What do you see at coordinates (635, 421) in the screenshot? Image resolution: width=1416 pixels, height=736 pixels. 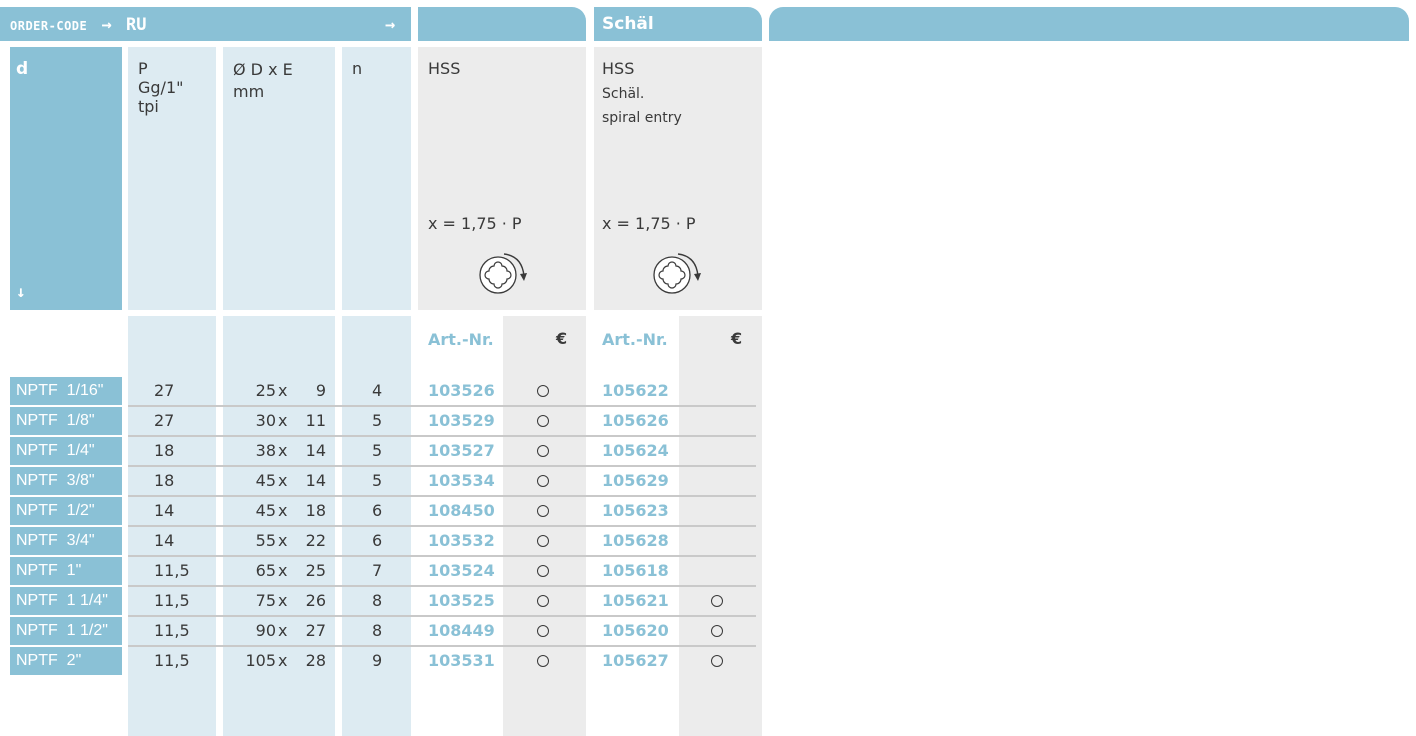 I see `row-art-nr-2: 105626` at bounding box center [635, 421].